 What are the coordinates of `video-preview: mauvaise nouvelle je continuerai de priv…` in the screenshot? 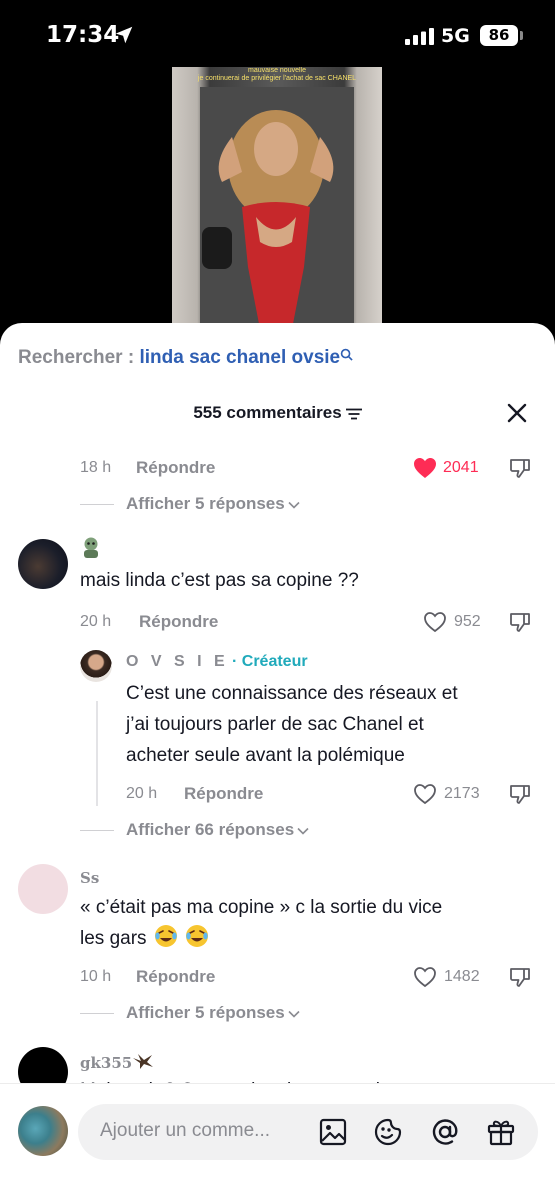 It's located at (277, 198).